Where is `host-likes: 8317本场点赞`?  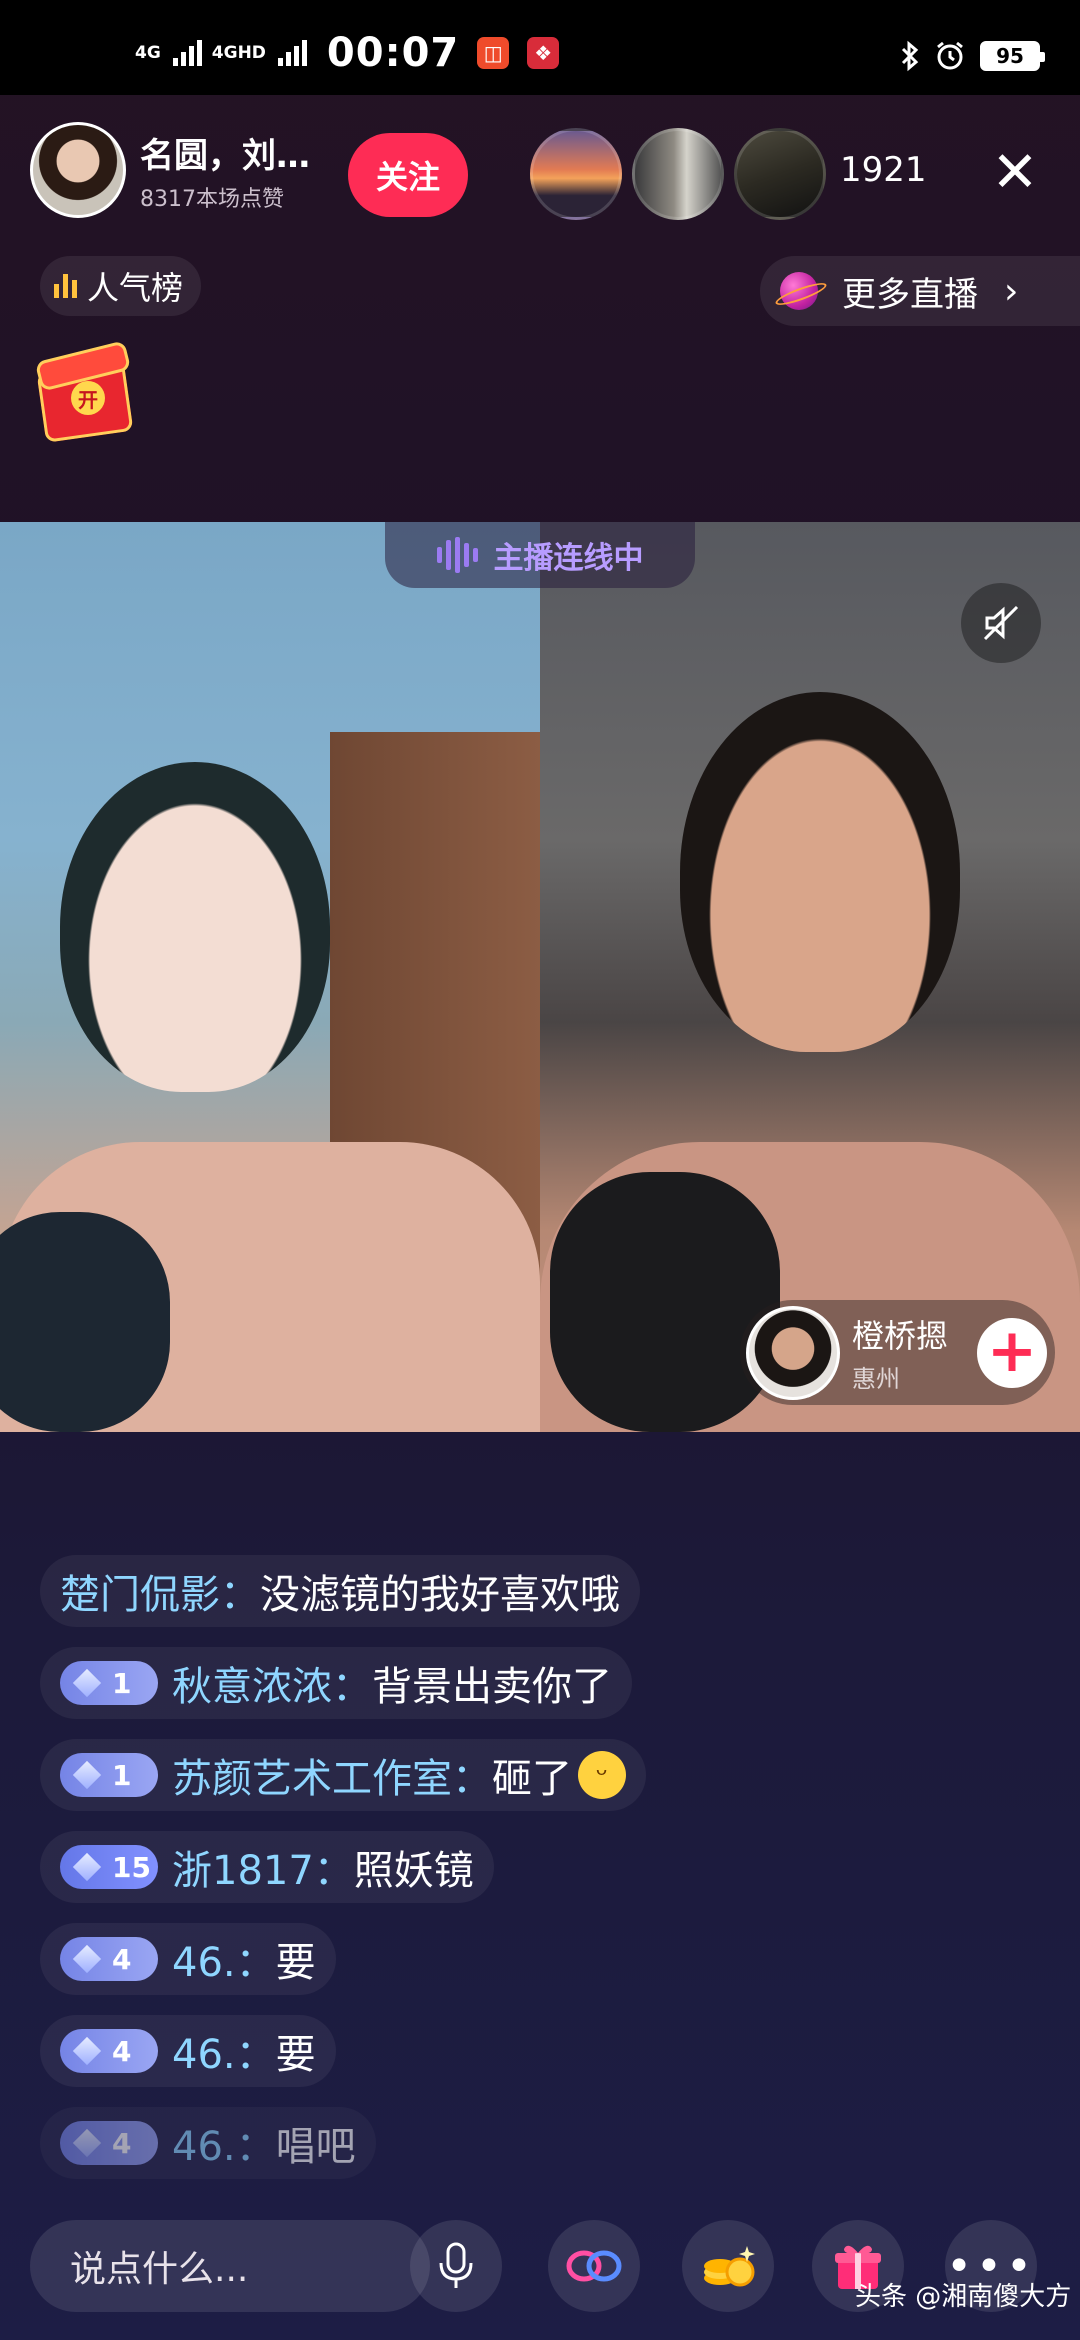
host-likes: 8317本场点赞 is located at coordinates (212, 199).